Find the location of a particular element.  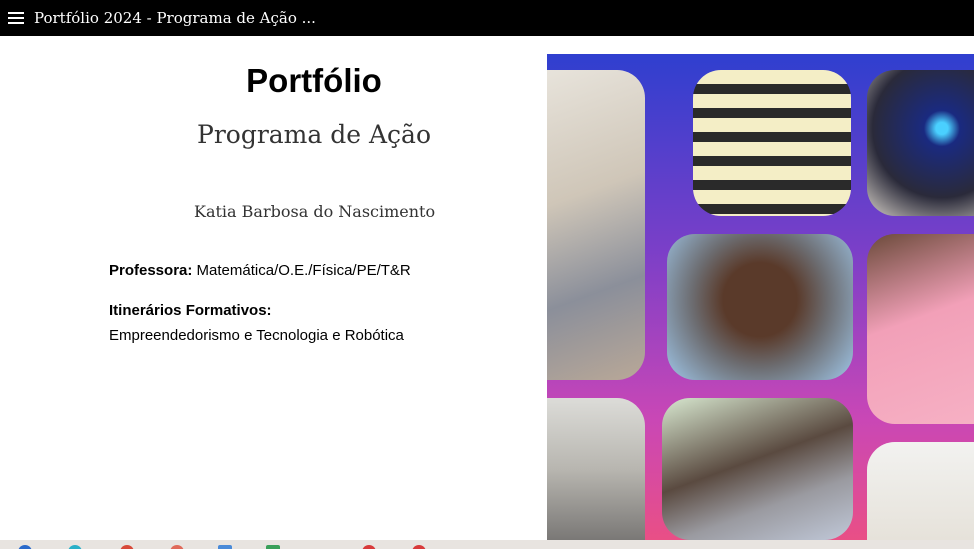

taskbar is located at coordinates (487, 544).